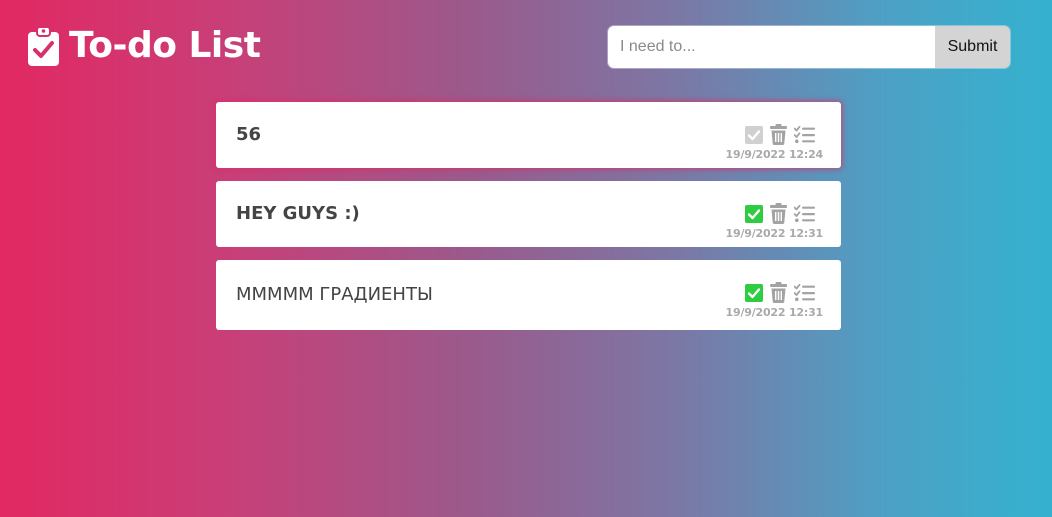 The width and height of the screenshot is (1052, 517). I want to click on todo-text: HEY GUYS :), so click(298, 213).